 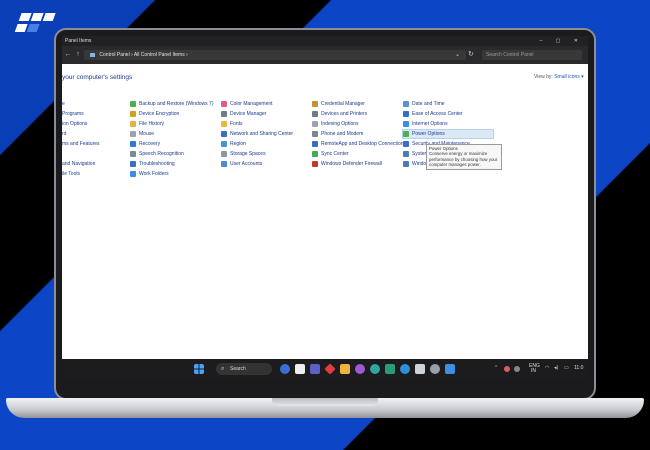 What do you see at coordinates (133, 103) in the screenshot?
I see `backup-icon` at bounding box center [133, 103].